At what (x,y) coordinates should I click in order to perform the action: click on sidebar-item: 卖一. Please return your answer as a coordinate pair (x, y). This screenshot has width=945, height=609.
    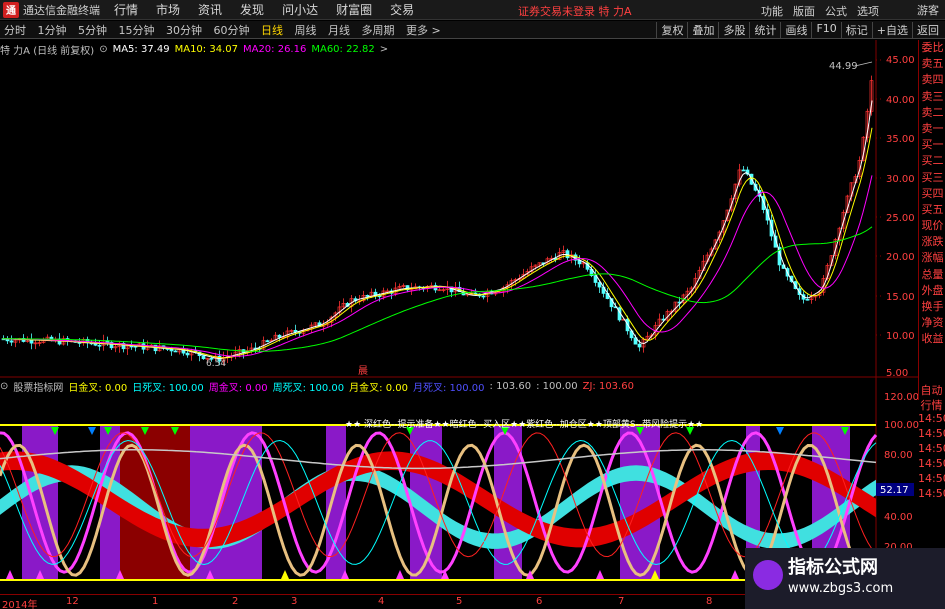
    Looking at the image, I should click on (932, 129).